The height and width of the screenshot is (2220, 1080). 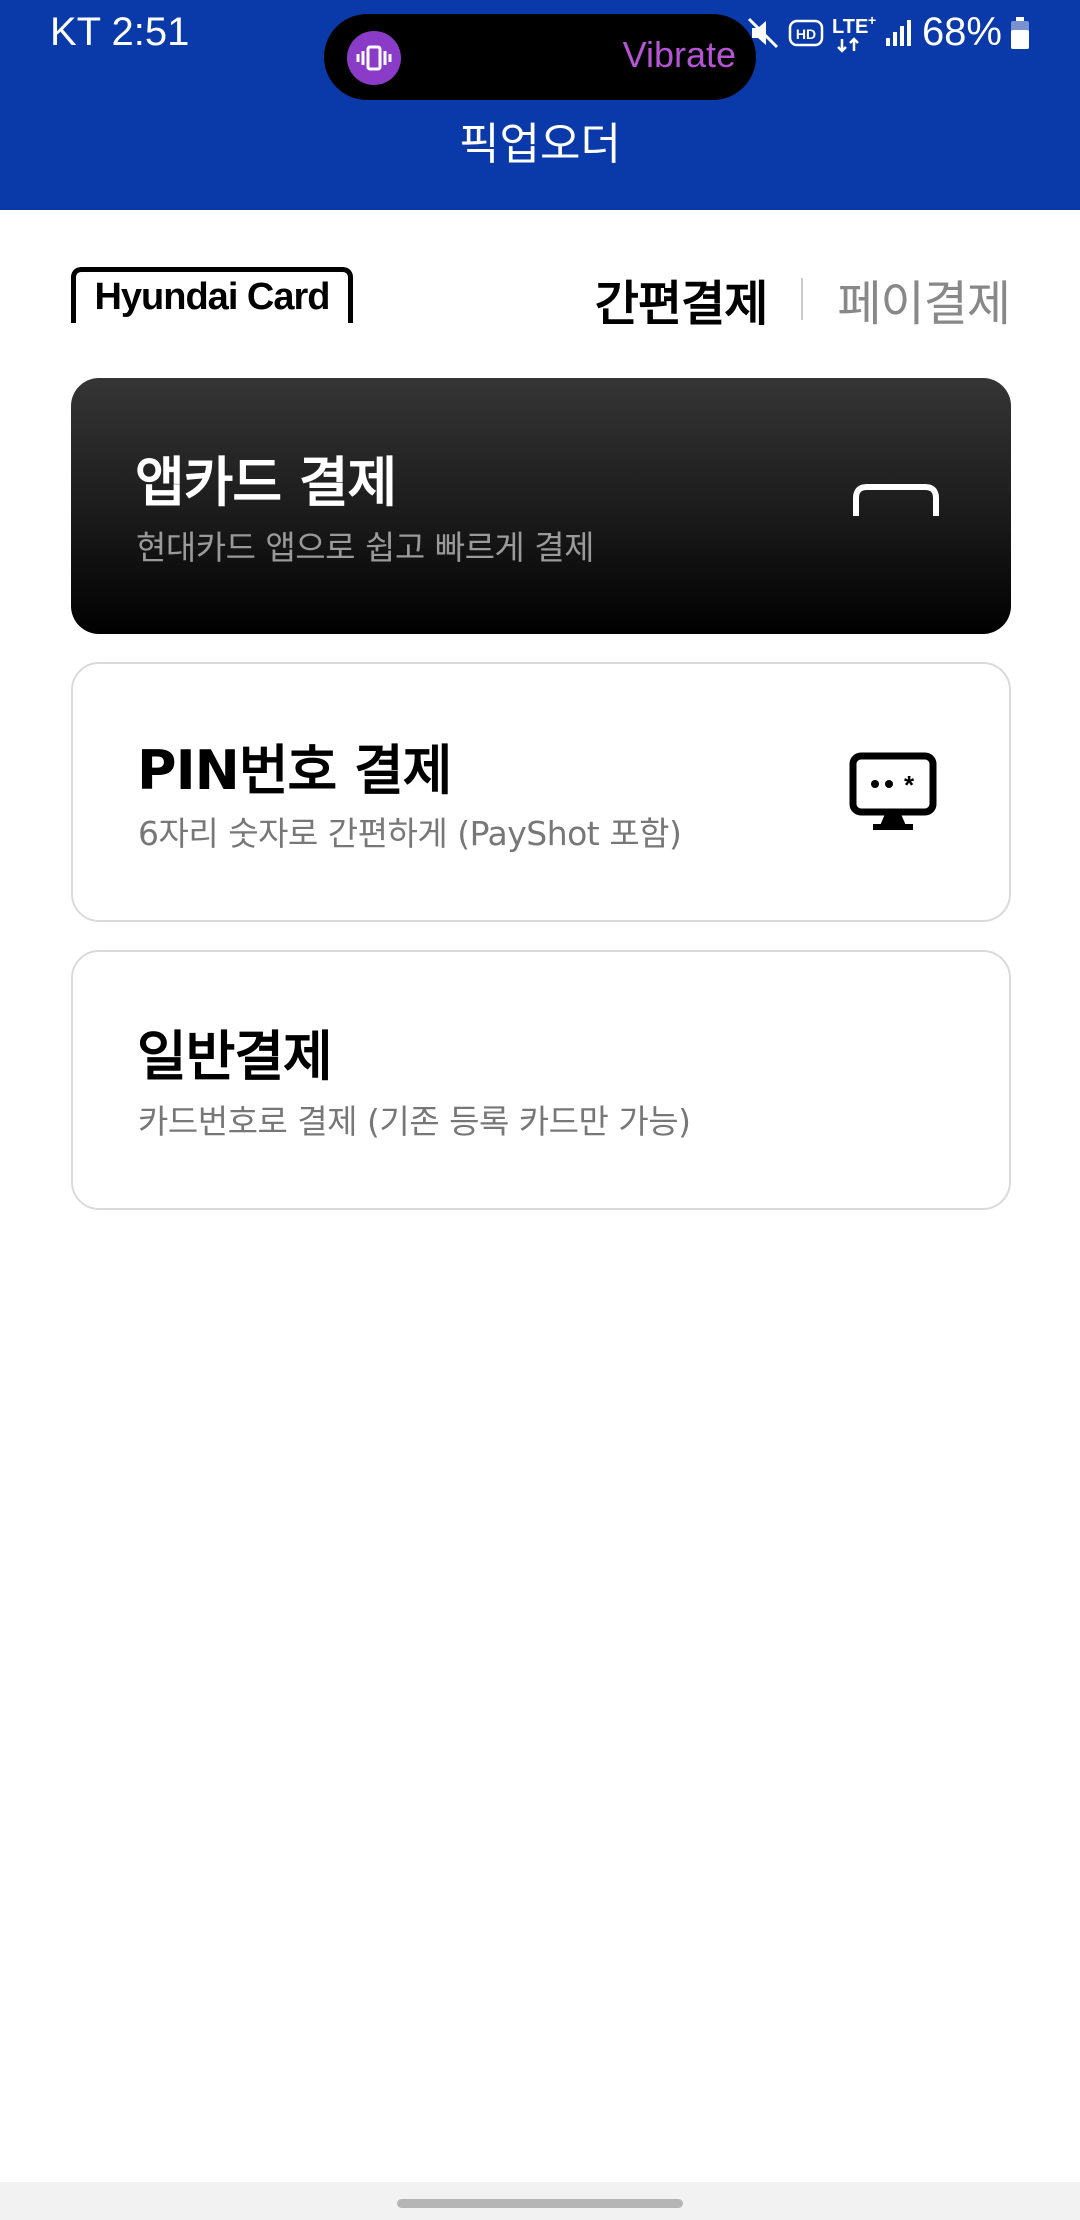 I want to click on home-gesture-handle, so click(x=540, y=2203).